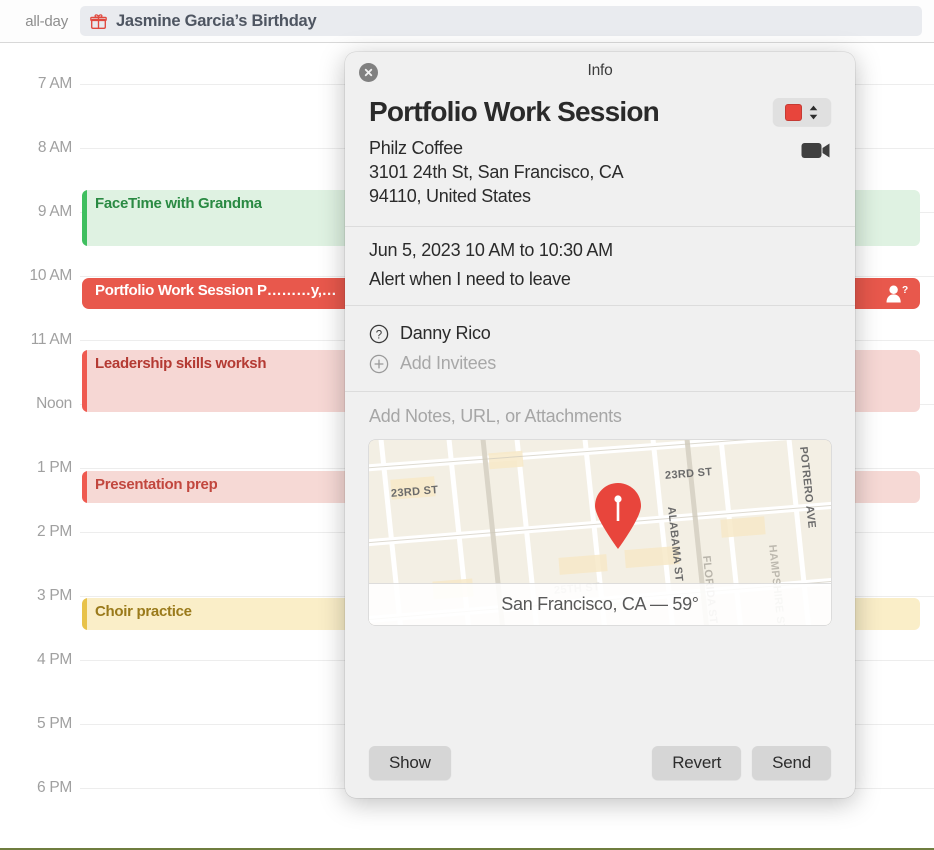 The height and width of the screenshot is (850, 934). I want to click on event-name-row: Portfolio Work Session, so click(600, 112).